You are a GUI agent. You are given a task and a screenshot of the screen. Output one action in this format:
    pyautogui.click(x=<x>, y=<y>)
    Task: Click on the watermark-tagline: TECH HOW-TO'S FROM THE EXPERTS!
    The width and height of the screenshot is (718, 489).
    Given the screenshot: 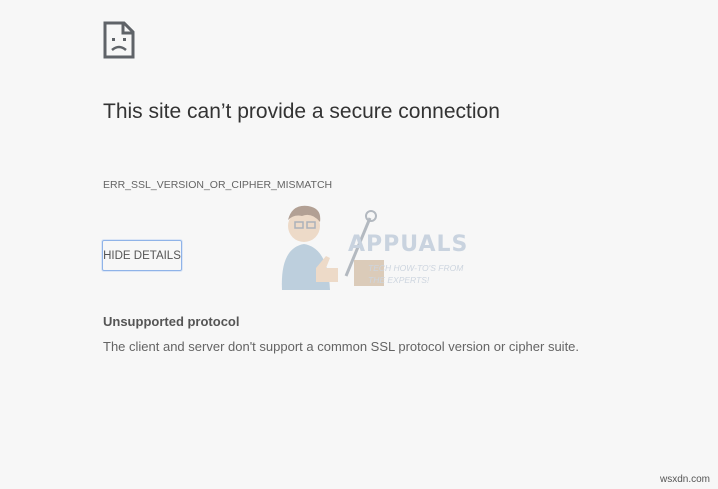 What is the action you would take?
    pyautogui.click(x=415, y=274)
    